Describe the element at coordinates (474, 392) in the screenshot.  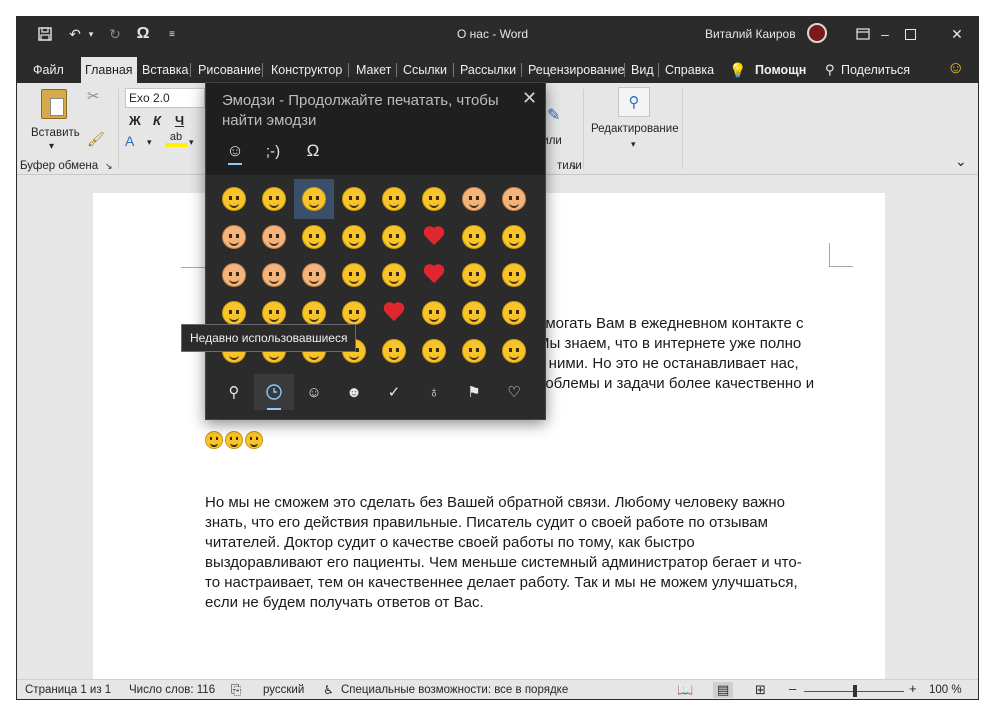
I see `travel-category-icon: ⚑` at that location.